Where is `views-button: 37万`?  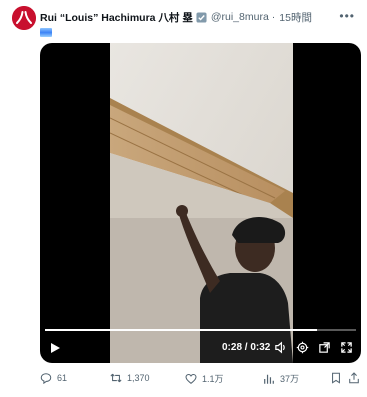 views-button: 37万 is located at coordinates (281, 378).